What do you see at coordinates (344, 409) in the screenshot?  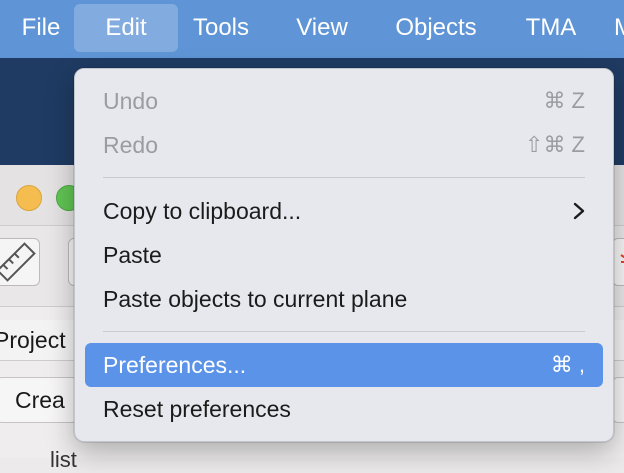 I see `menu-item-reset-preferences: Reset preferences` at bounding box center [344, 409].